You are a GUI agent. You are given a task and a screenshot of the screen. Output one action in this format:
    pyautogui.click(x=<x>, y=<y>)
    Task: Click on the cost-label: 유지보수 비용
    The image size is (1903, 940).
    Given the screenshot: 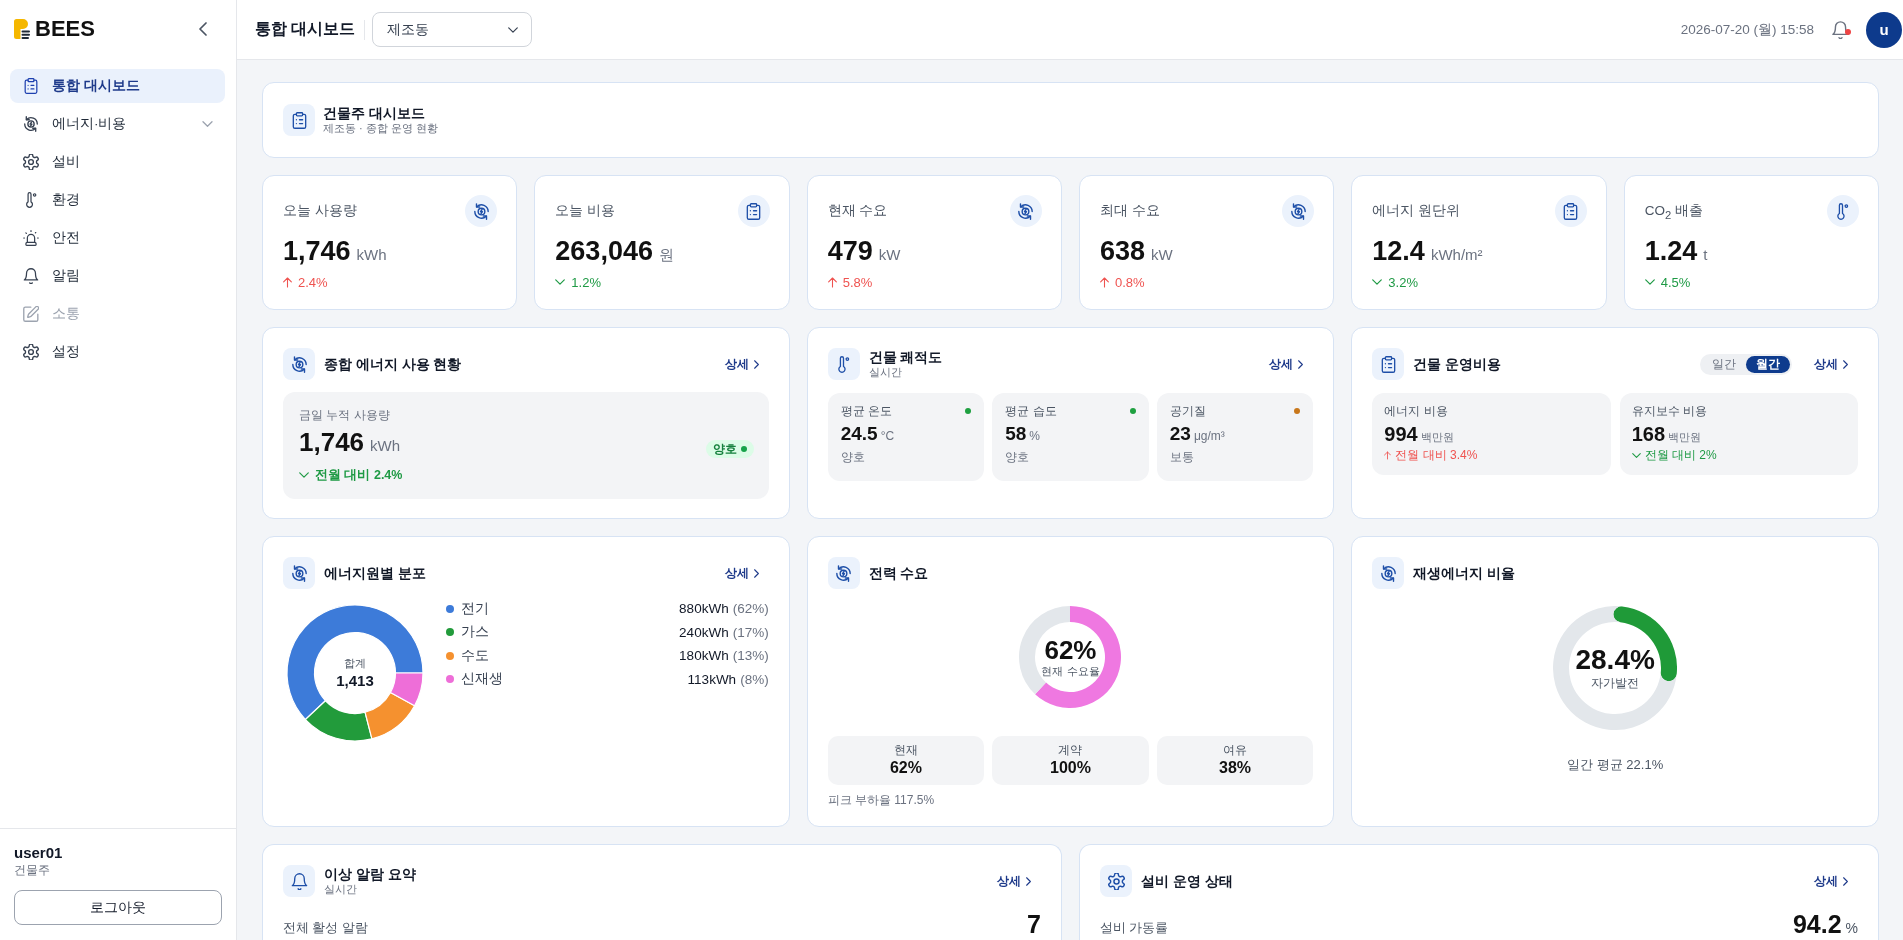 What is the action you would take?
    pyautogui.click(x=1669, y=411)
    